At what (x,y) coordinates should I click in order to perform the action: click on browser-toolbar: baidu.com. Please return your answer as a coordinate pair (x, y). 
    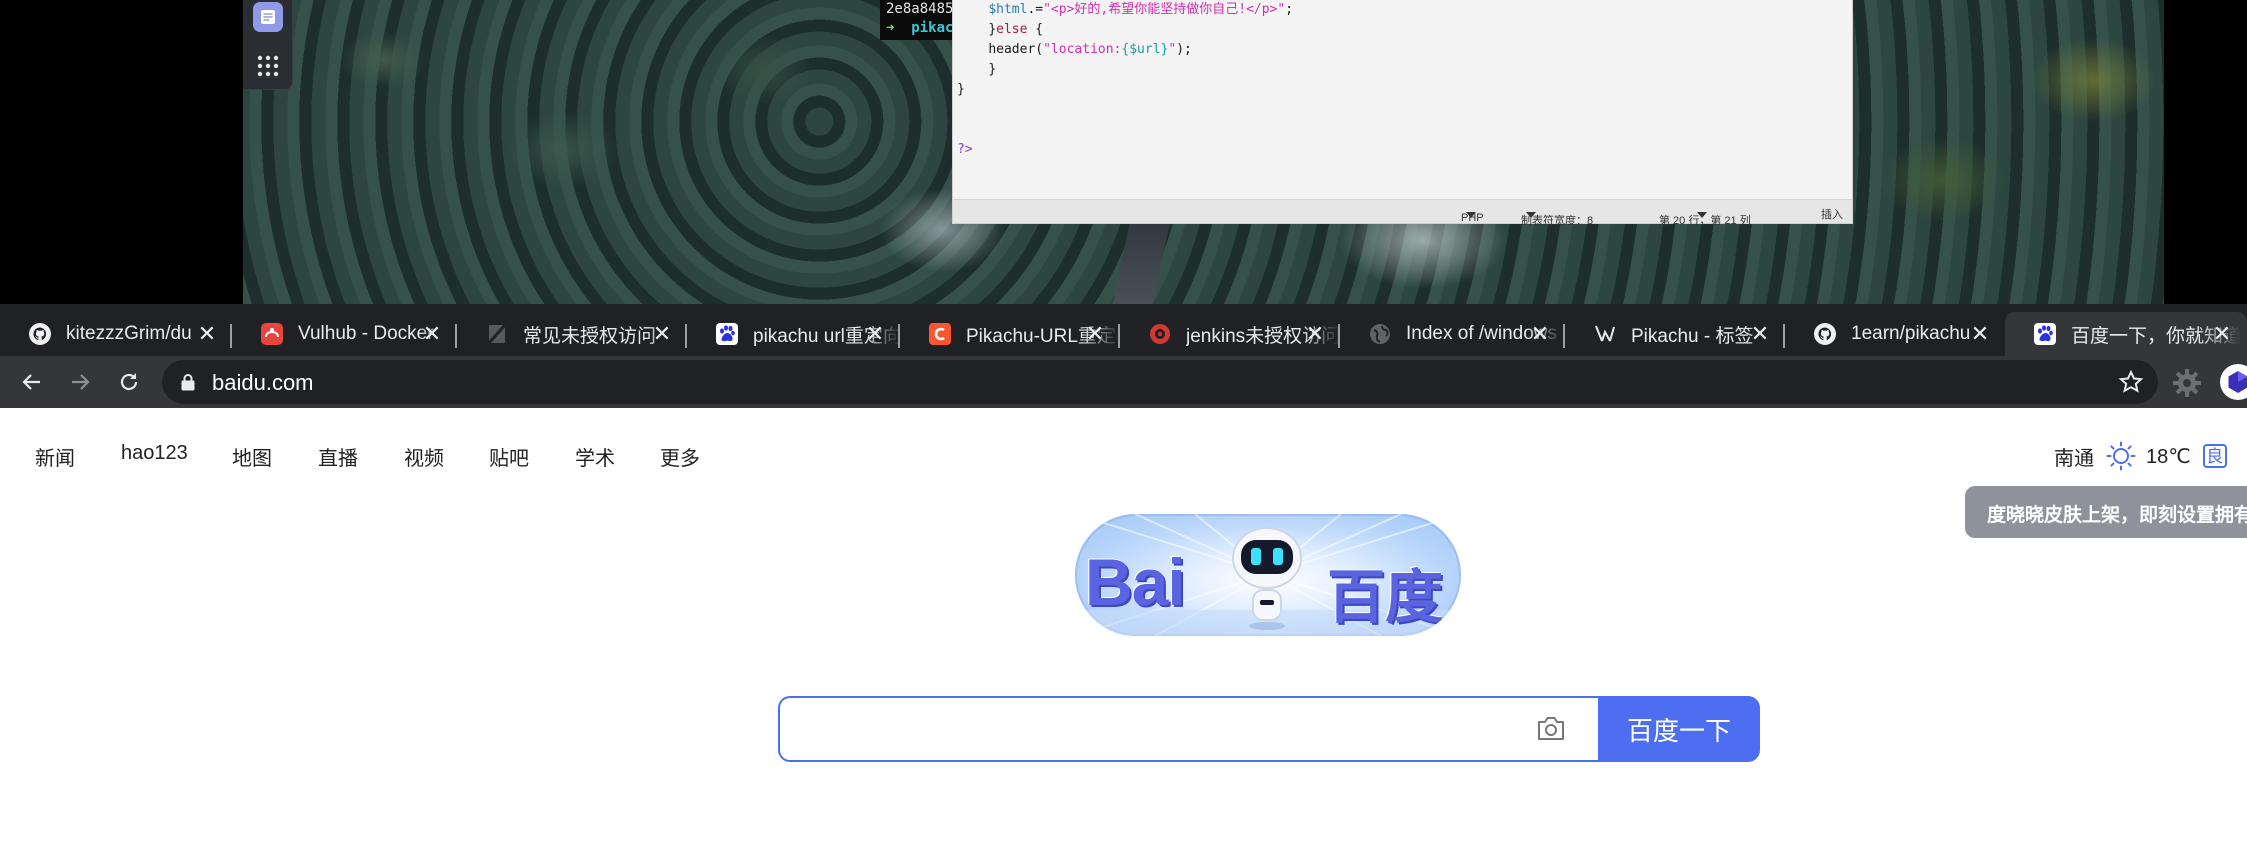
    Looking at the image, I should click on (1123, 382).